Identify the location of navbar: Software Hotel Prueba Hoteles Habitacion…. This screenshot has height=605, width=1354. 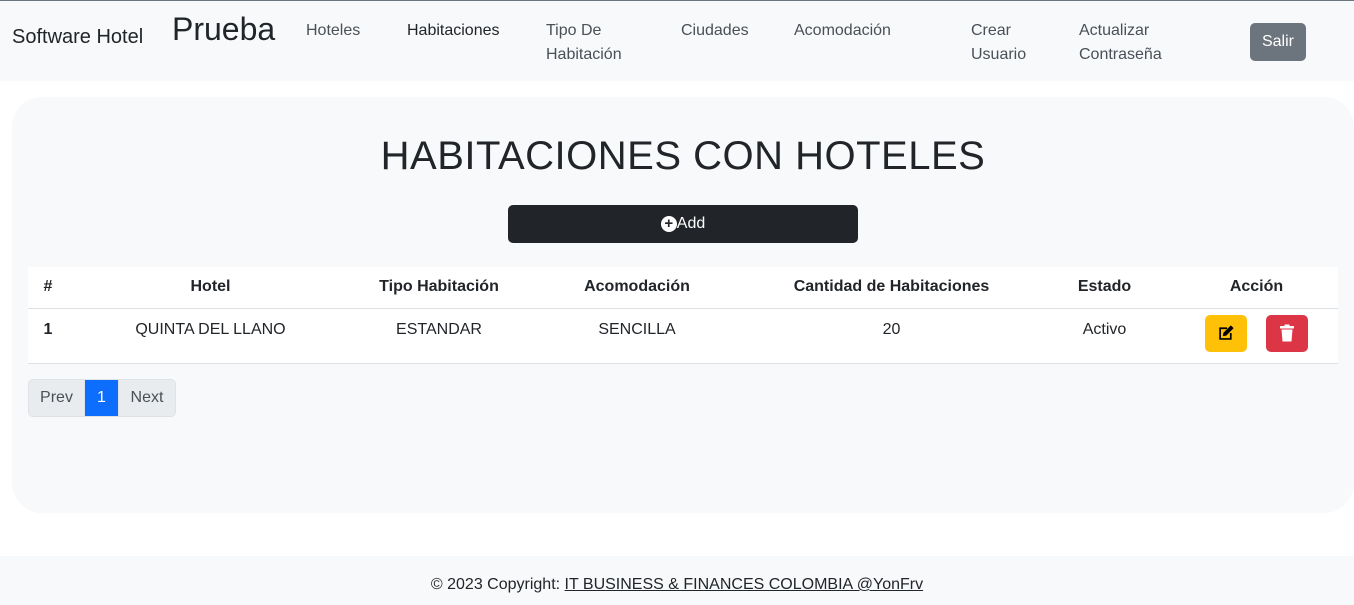
(677, 40).